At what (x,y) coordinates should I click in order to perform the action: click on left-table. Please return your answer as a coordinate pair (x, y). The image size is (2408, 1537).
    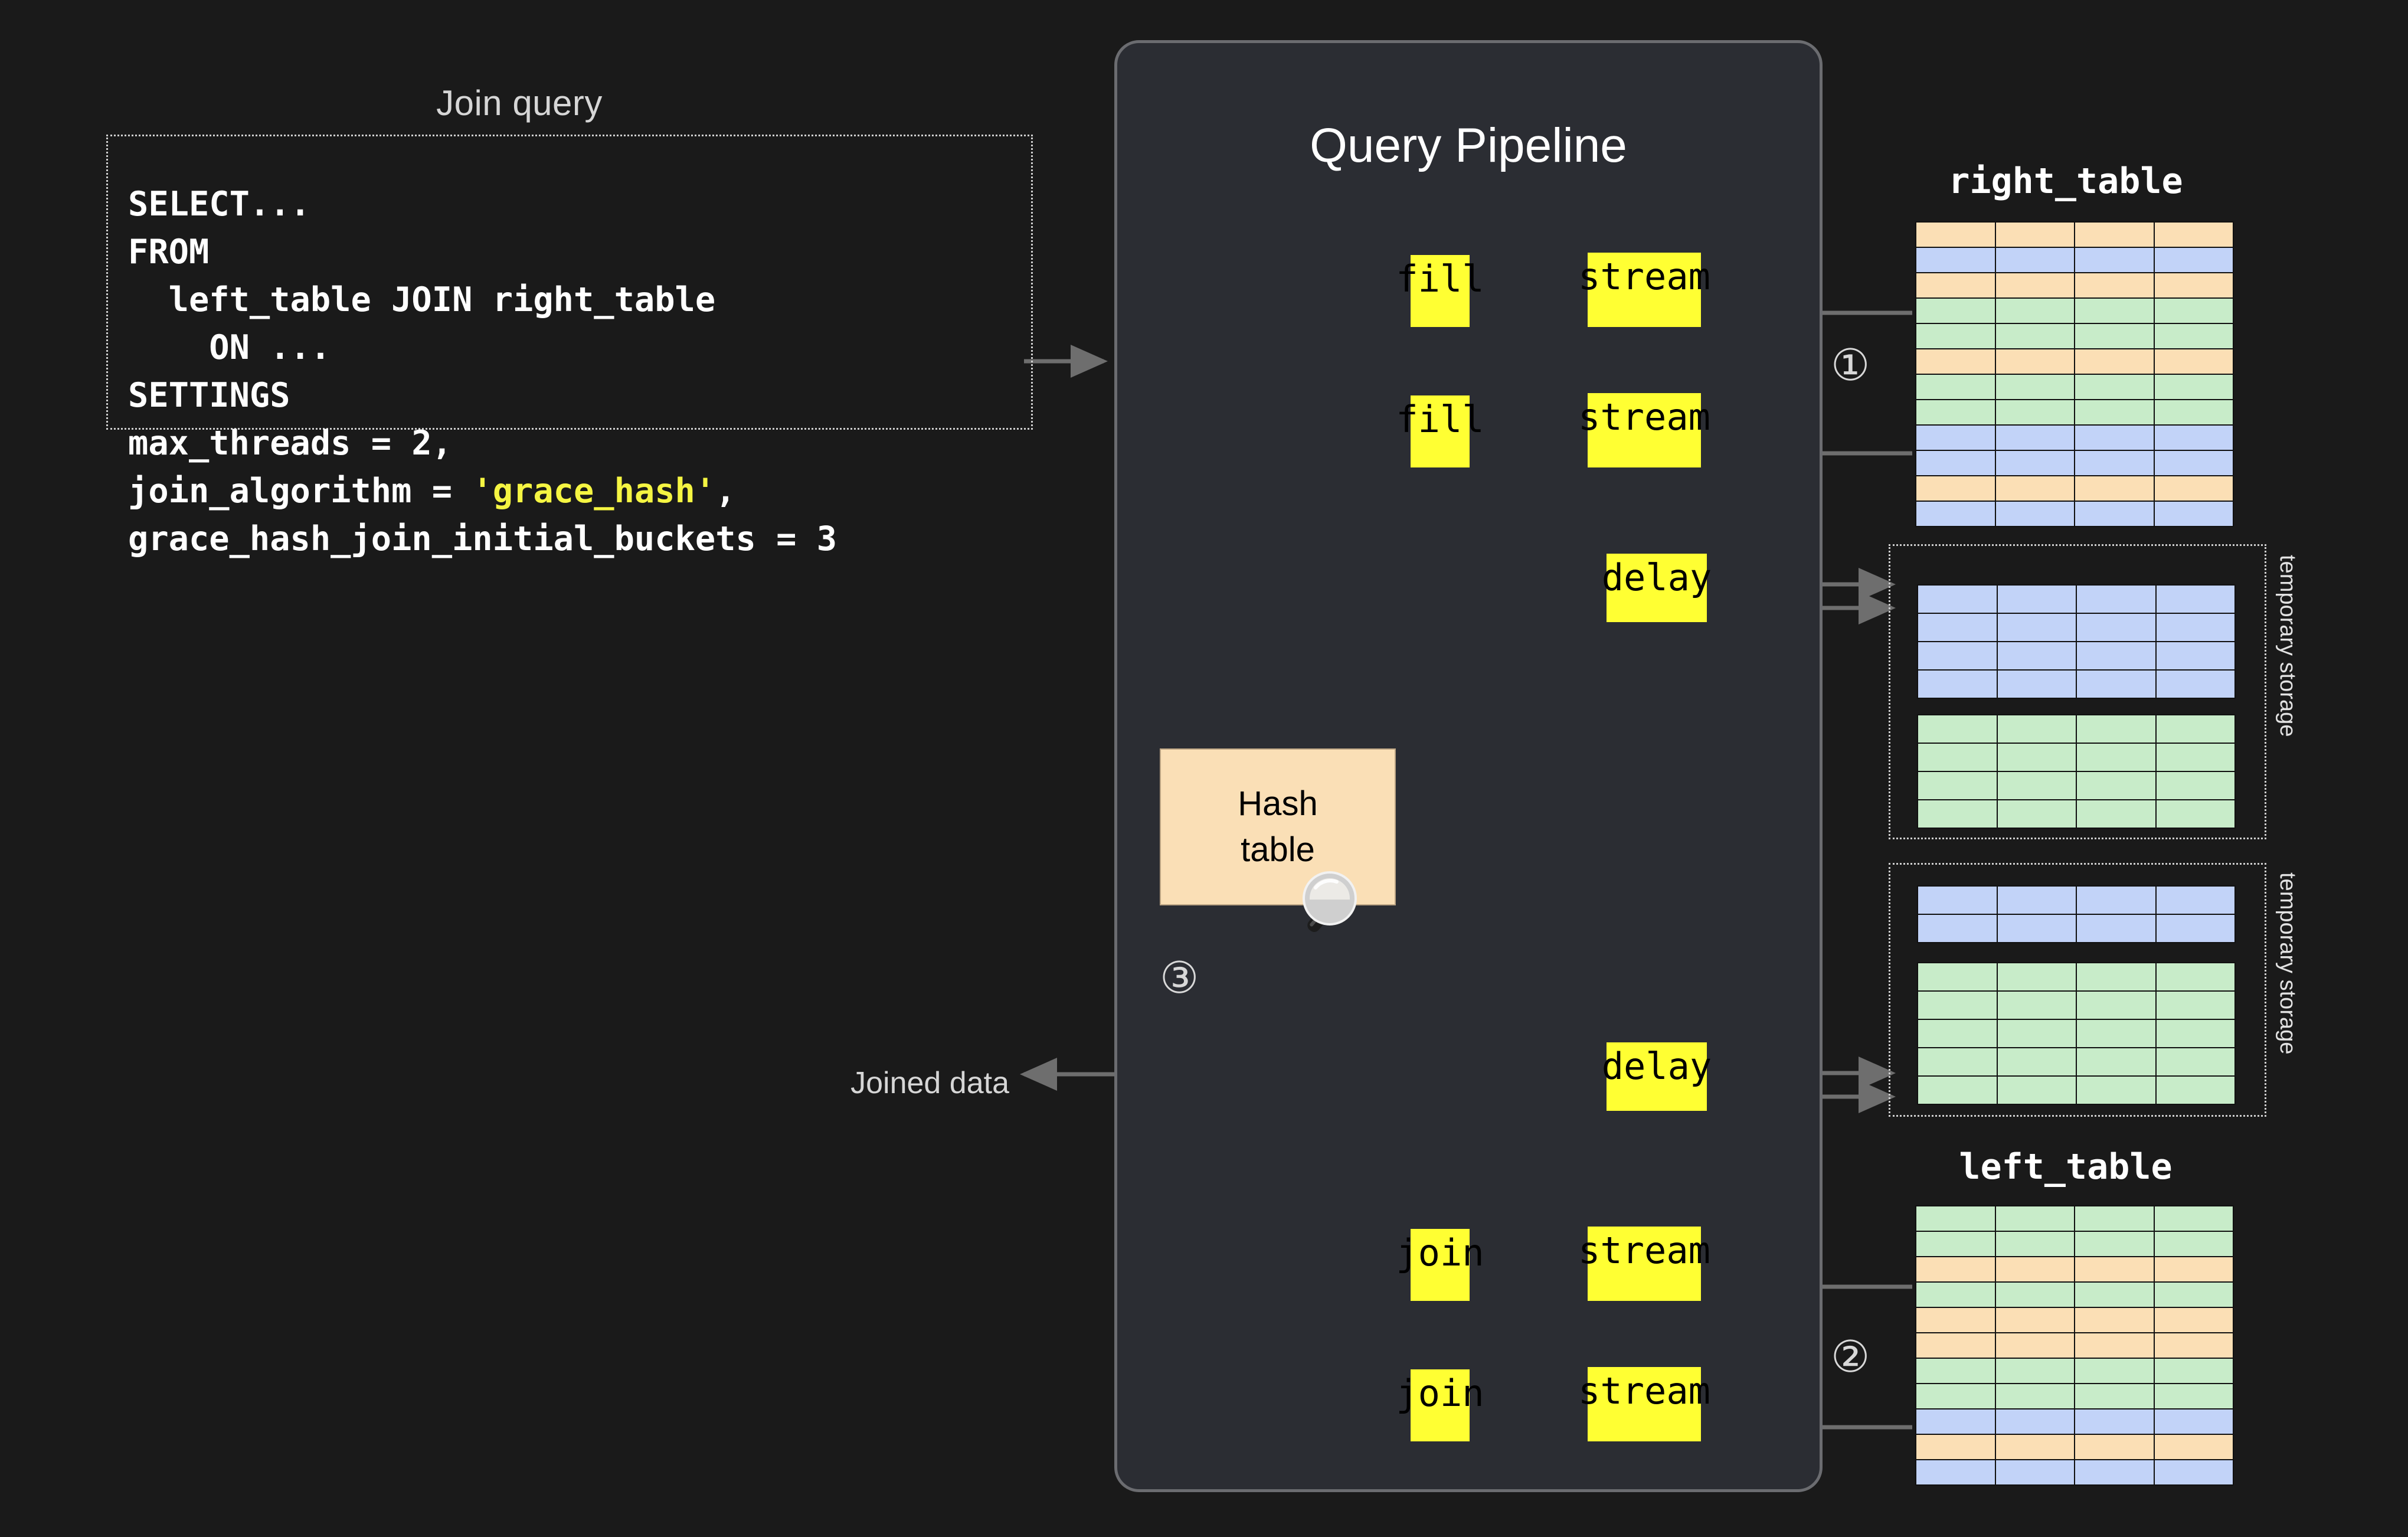
    Looking at the image, I should click on (2074, 1345).